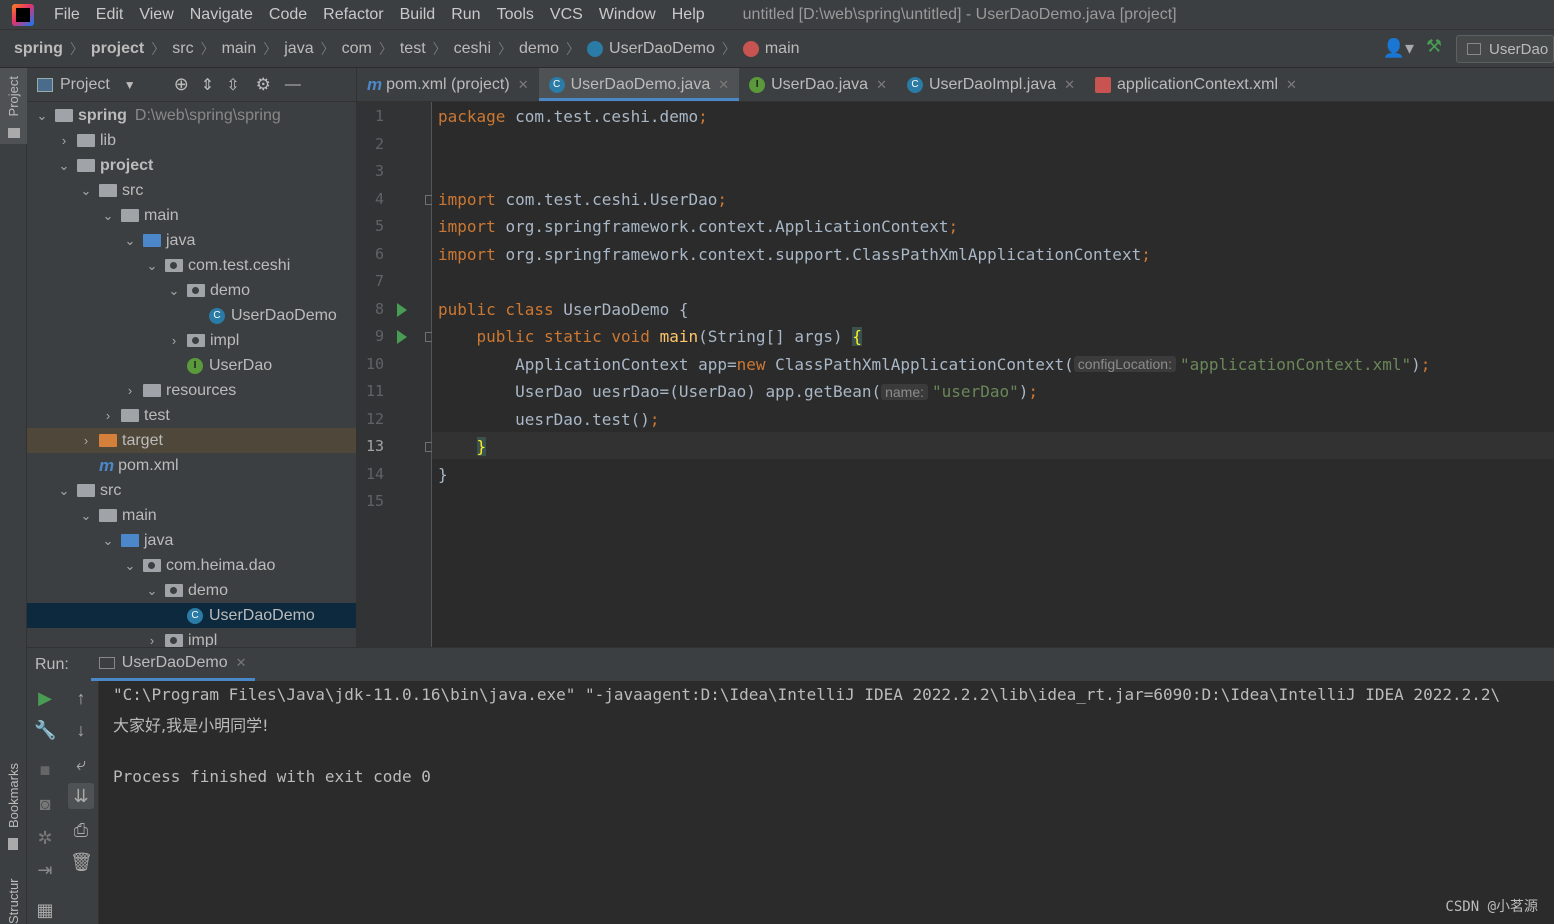 Image resolution: width=1554 pixels, height=924 pixels. I want to click on camera-icon: ◙, so click(45, 804).